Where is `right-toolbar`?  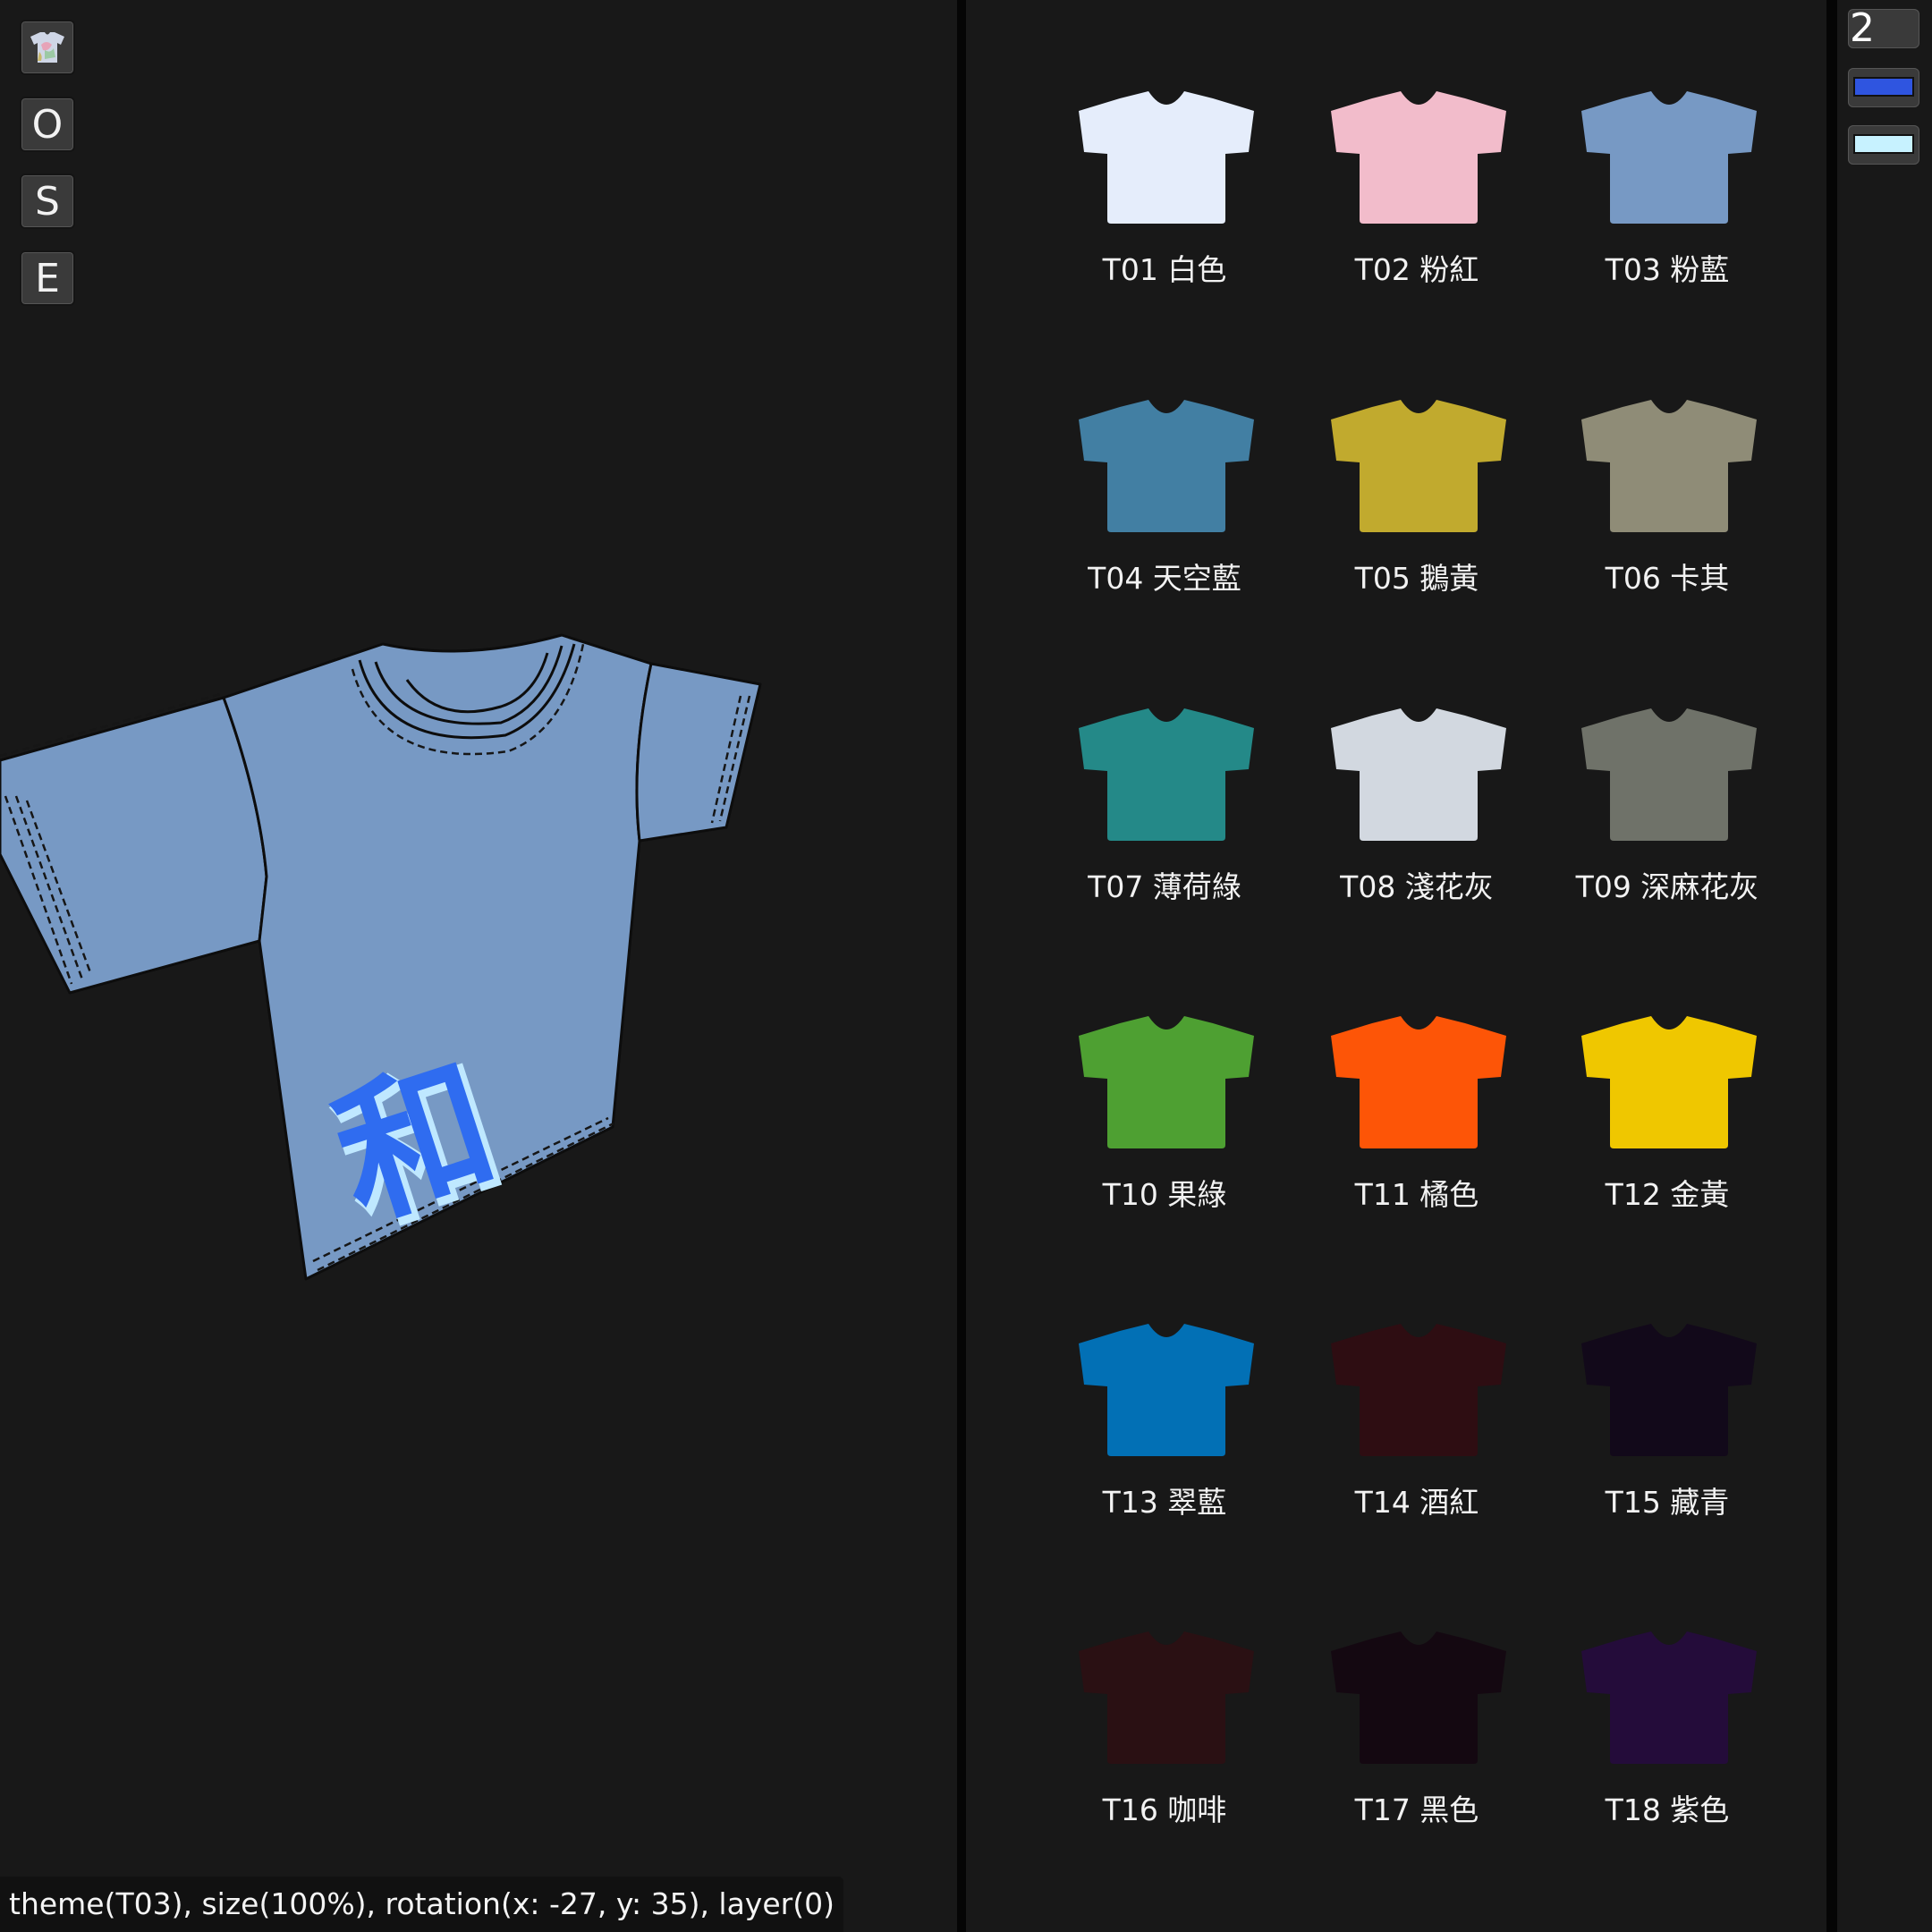 right-toolbar is located at coordinates (1884, 966).